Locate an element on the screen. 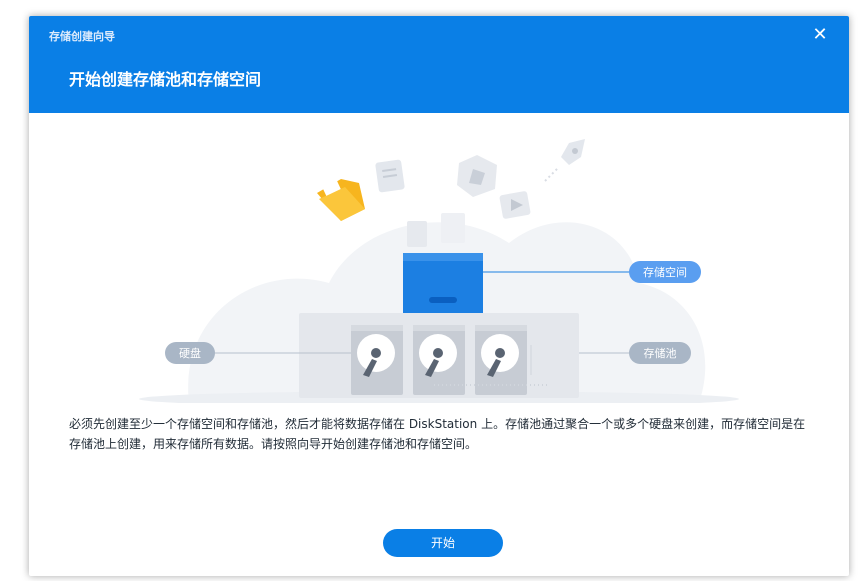  volume-label: 存储空间 is located at coordinates (665, 272).